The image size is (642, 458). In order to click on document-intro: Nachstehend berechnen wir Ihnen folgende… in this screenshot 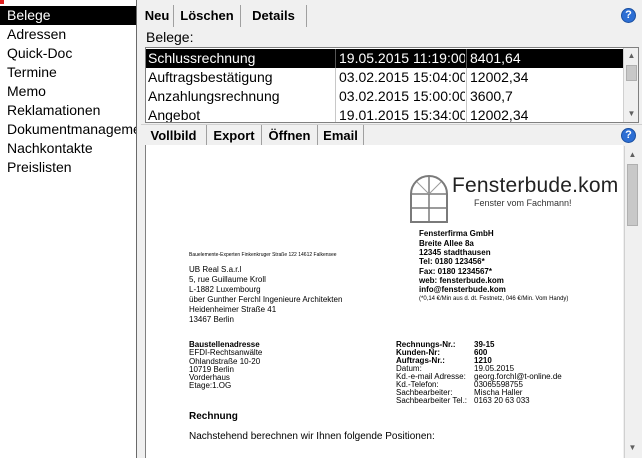, I will do `click(312, 436)`.